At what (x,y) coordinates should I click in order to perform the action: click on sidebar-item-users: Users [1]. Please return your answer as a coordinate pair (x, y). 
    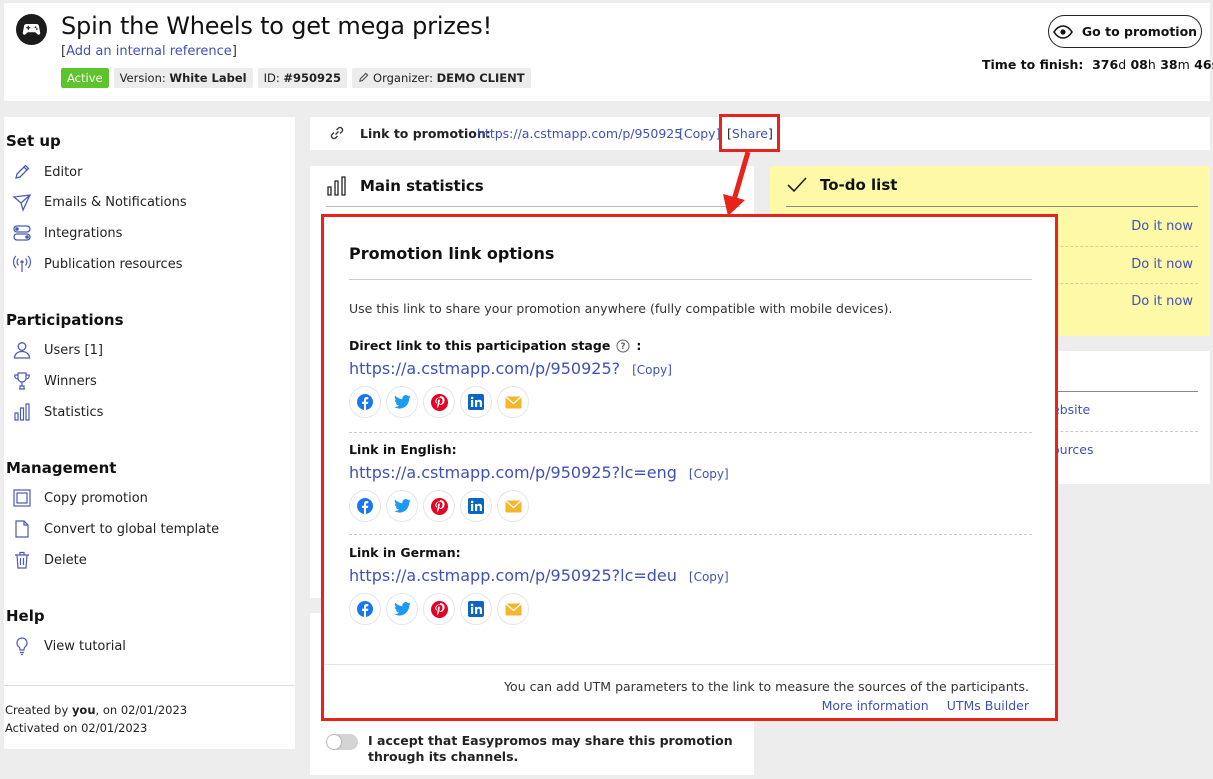
    Looking at the image, I should click on (57, 350).